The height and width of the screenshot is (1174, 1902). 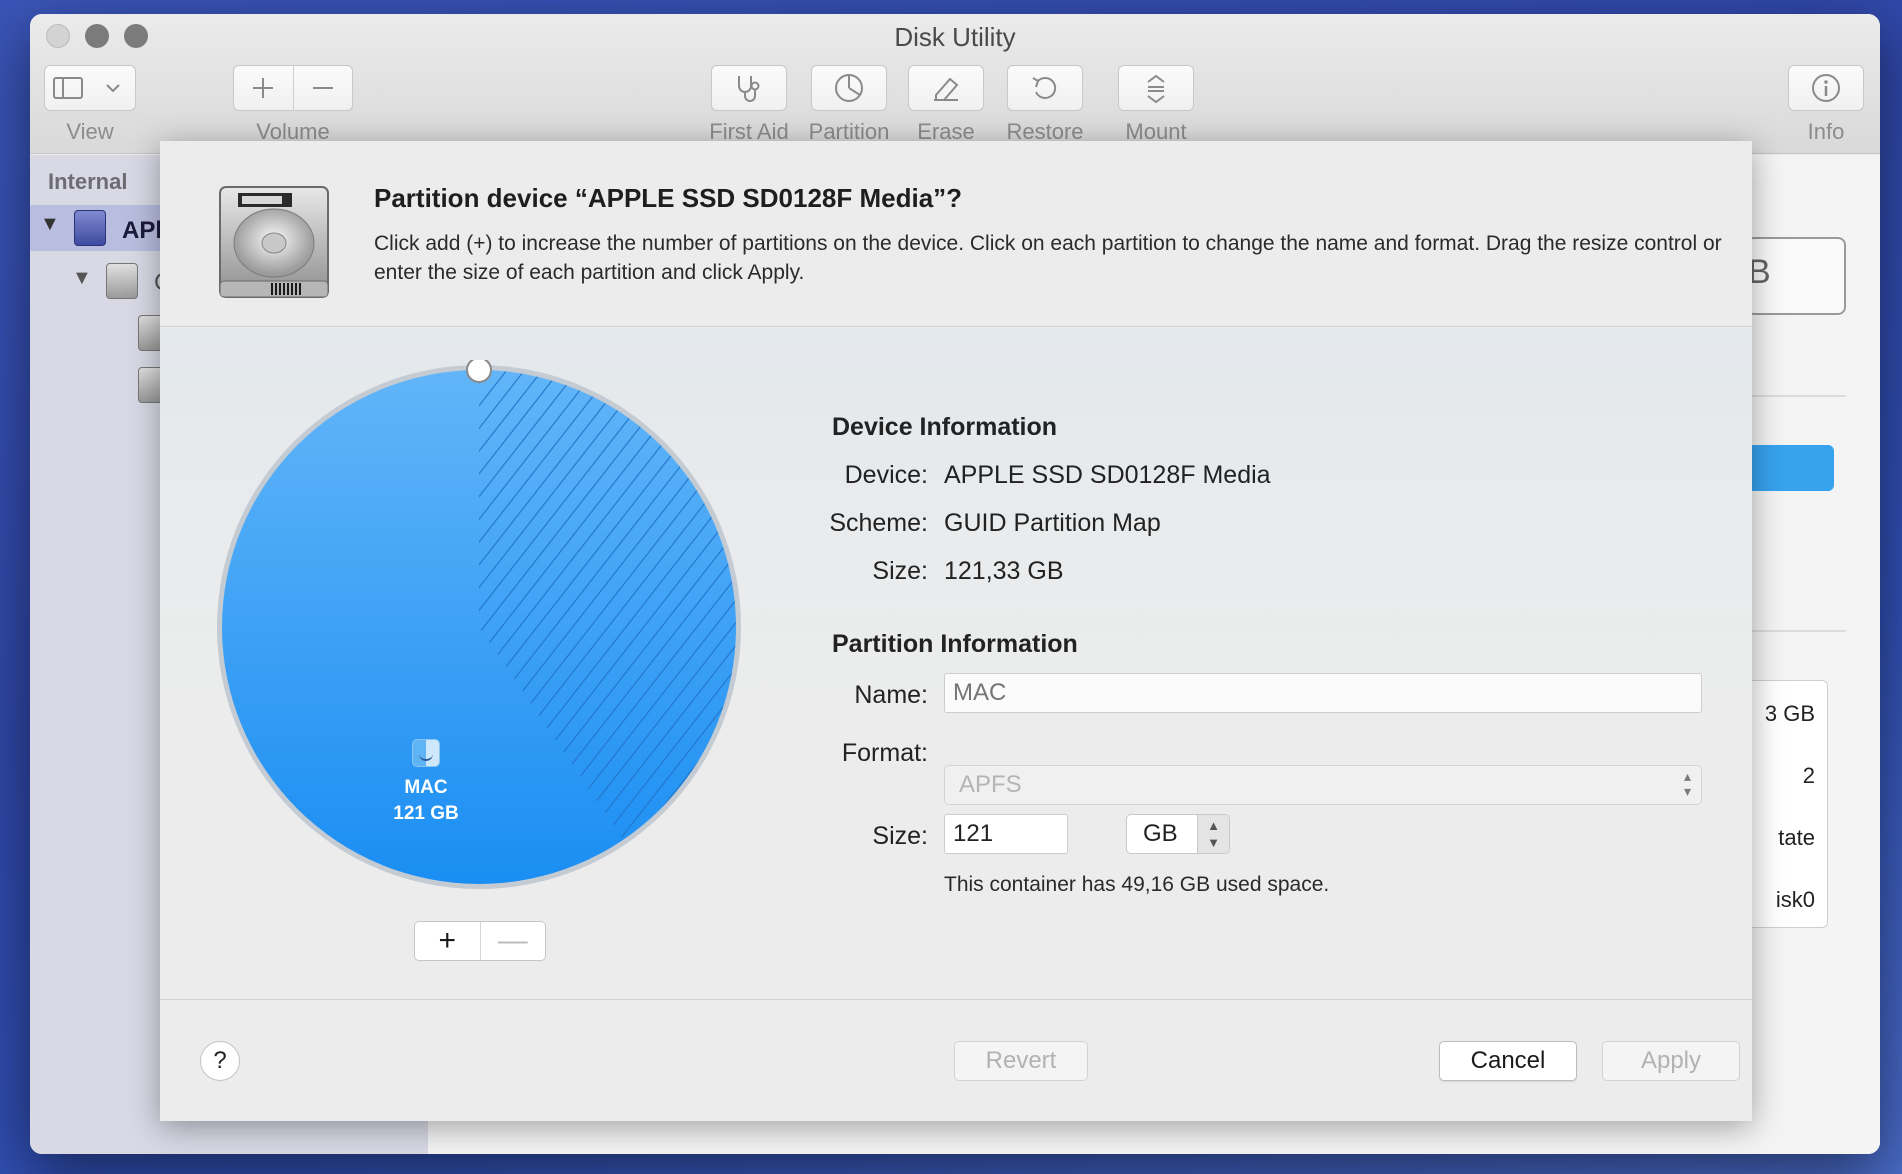 I want to click on volume-group: Volume, so click(x=293, y=105).